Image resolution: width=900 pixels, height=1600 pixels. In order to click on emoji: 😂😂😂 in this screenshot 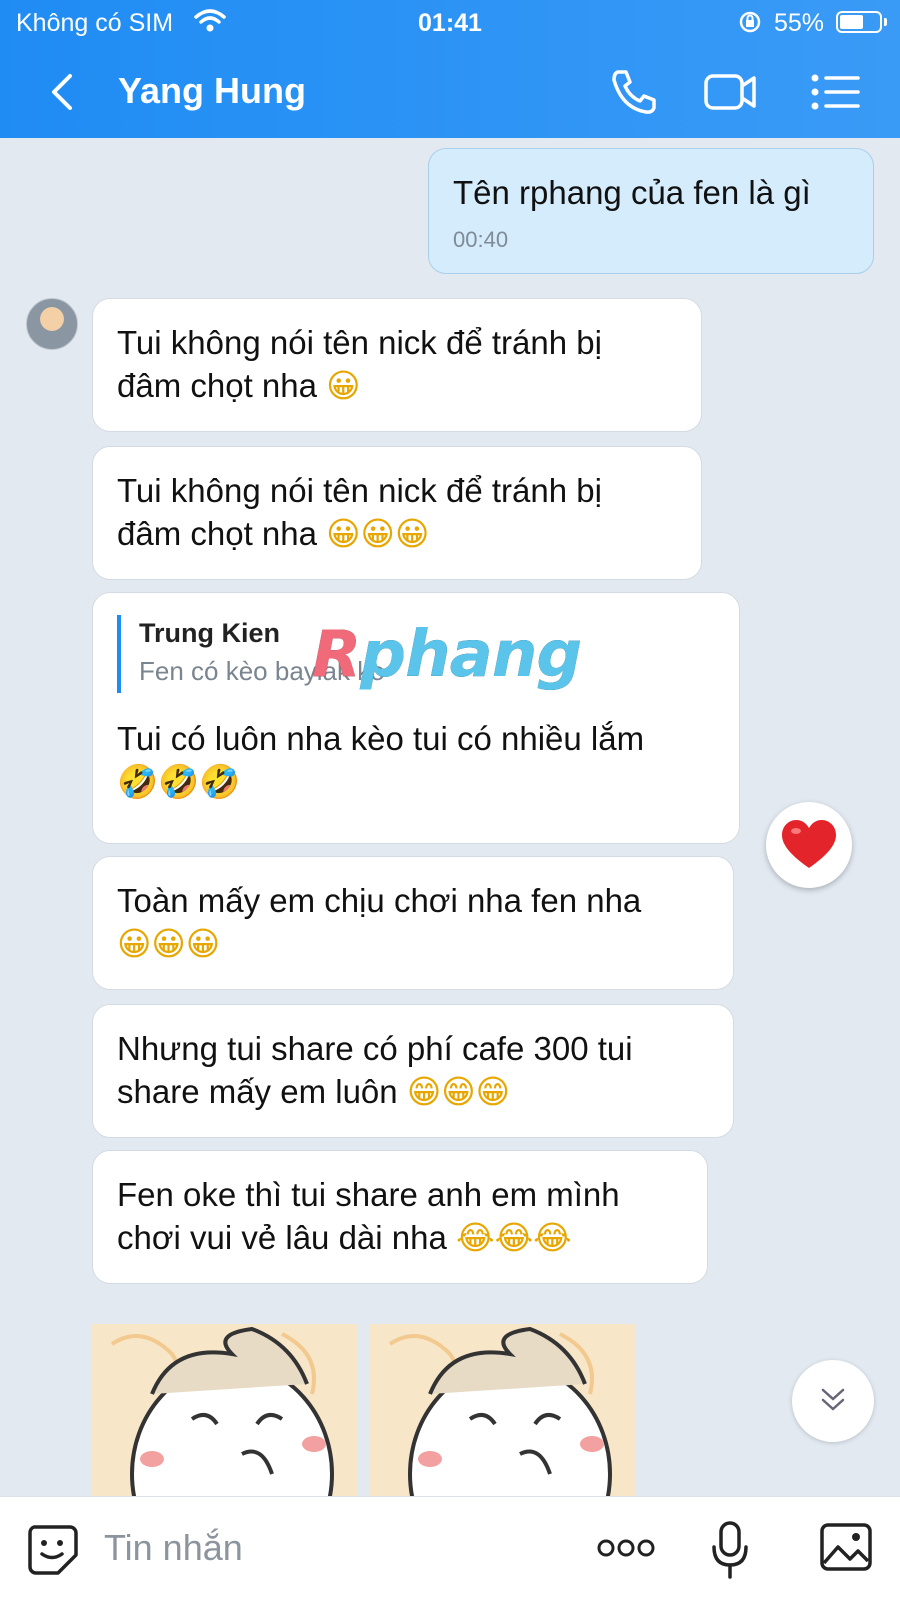, I will do `click(514, 1237)`.